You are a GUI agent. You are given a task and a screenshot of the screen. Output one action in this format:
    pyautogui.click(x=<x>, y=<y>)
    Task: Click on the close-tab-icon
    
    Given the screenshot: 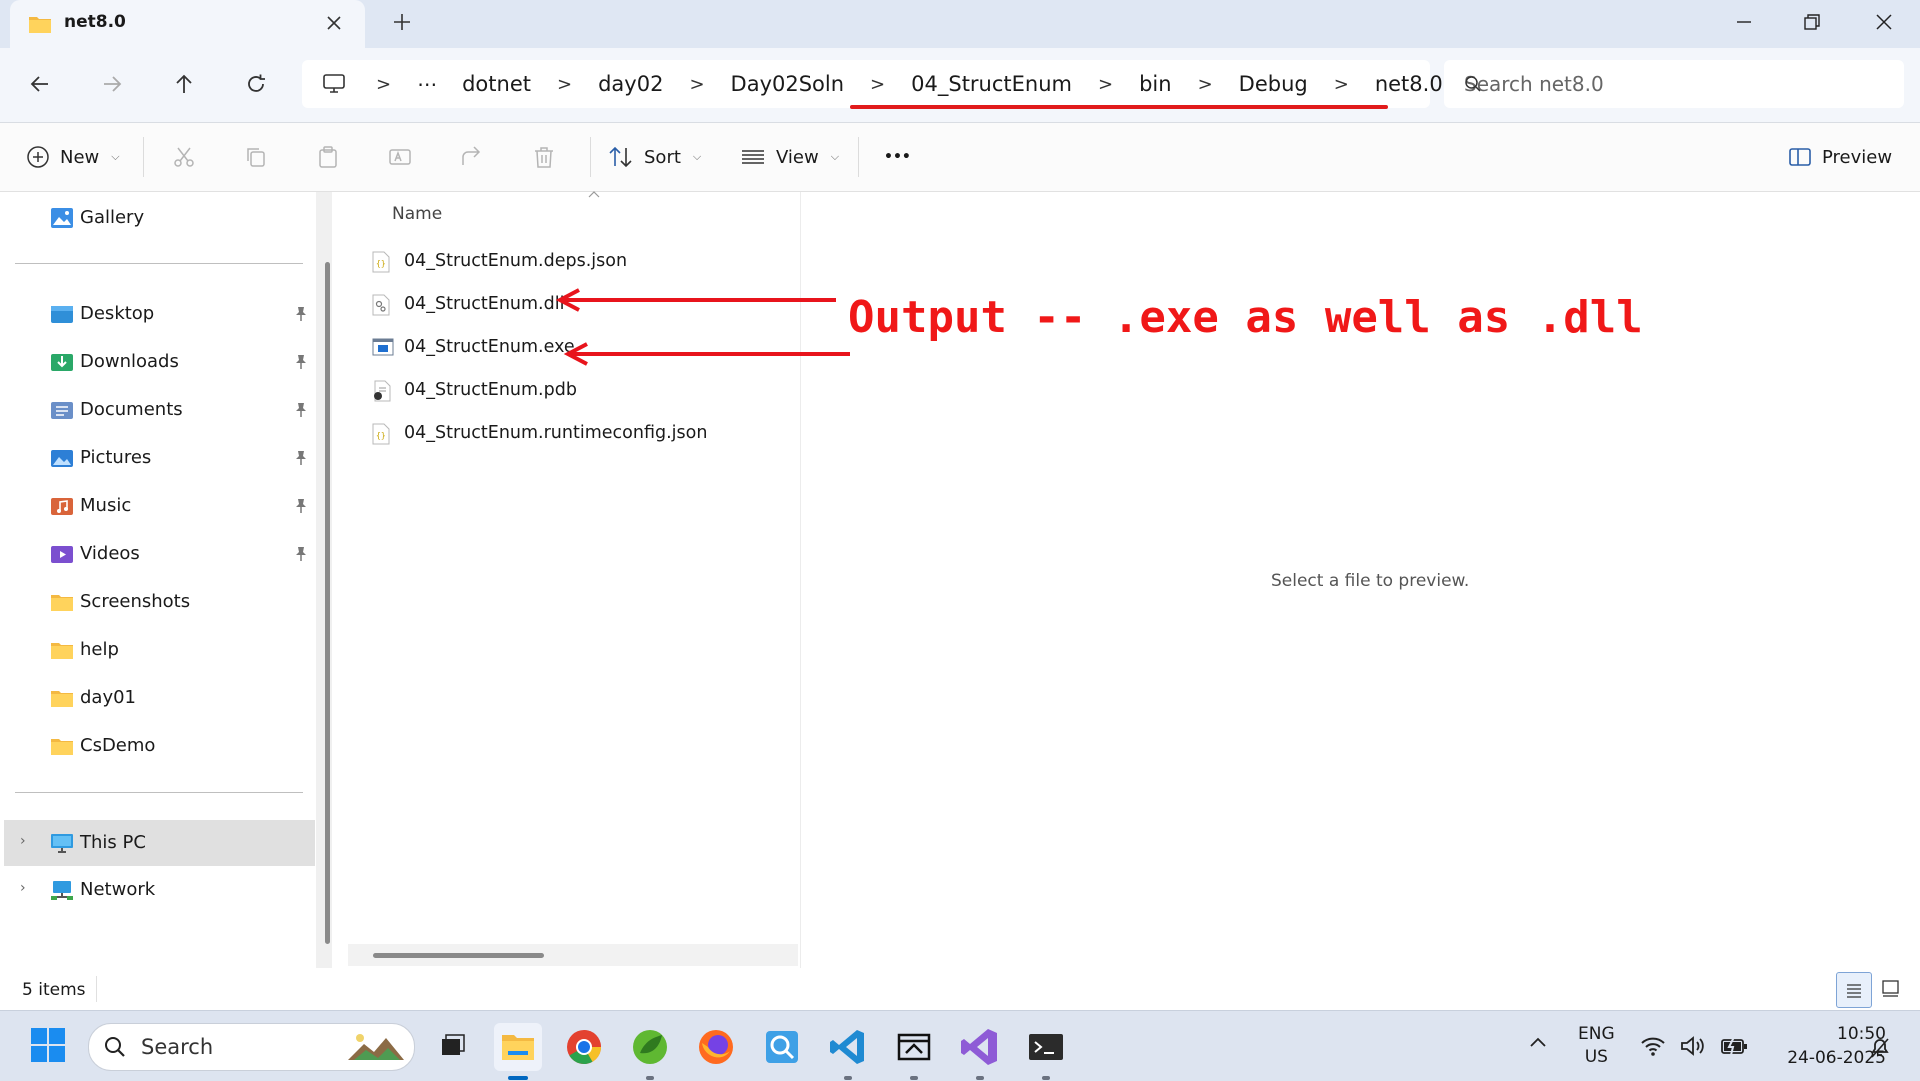 What is the action you would take?
    pyautogui.click(x=334, y=23)
    